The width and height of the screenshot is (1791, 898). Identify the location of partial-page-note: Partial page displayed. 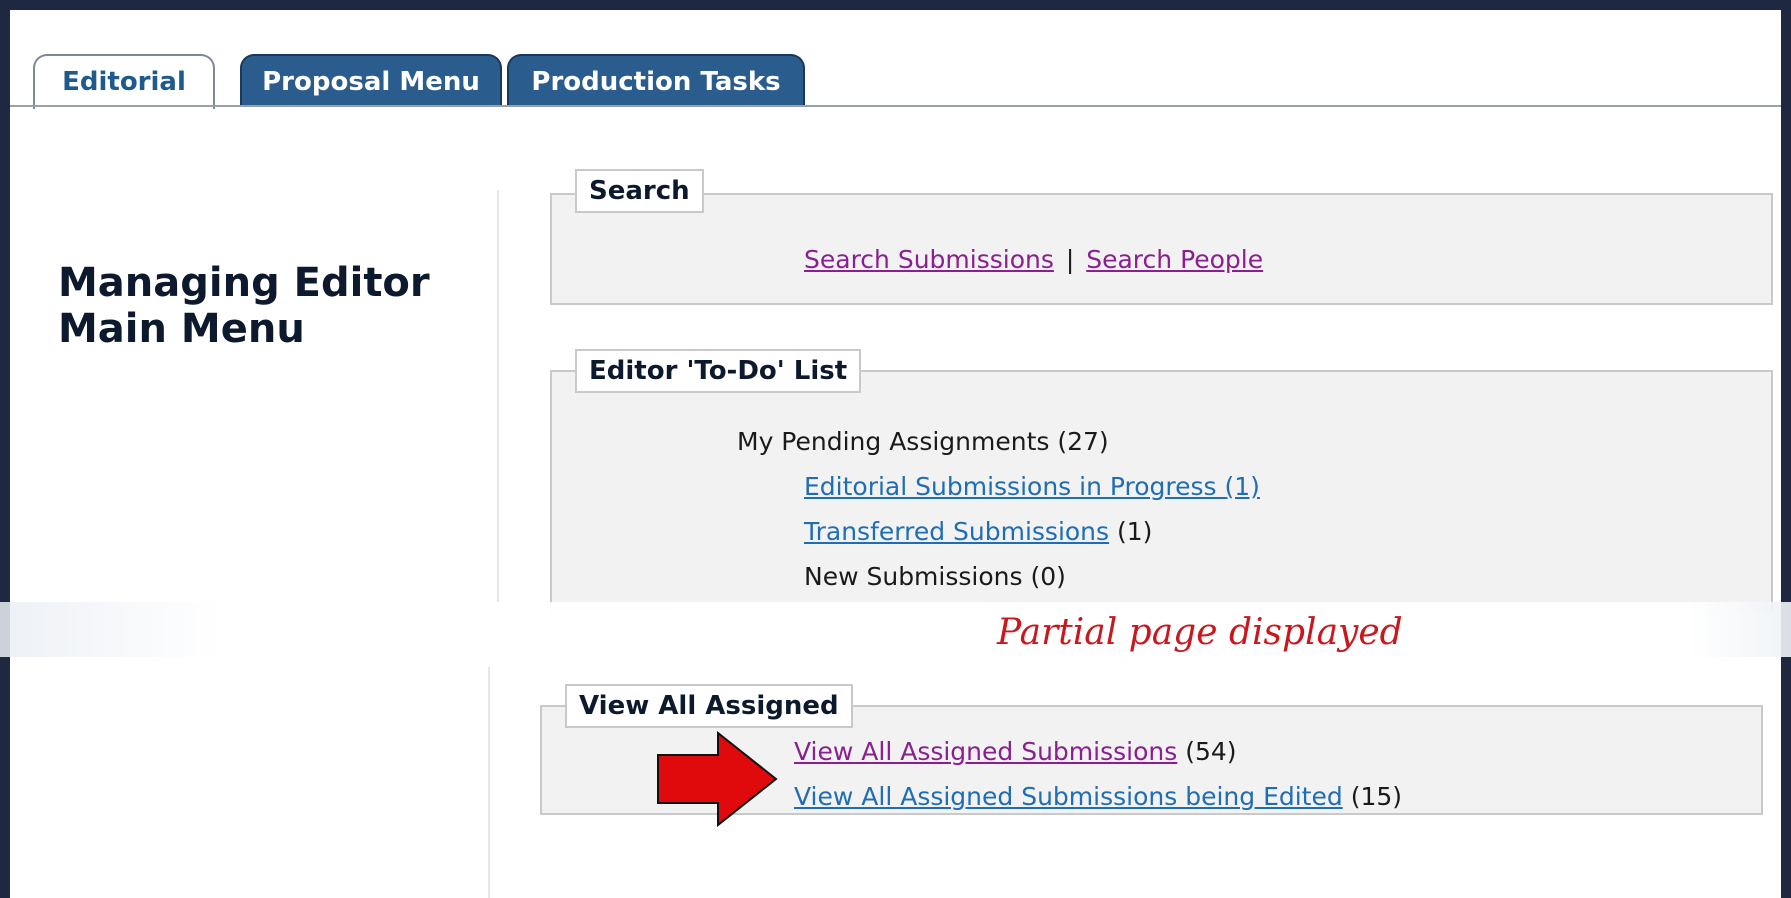
(1200, 632).